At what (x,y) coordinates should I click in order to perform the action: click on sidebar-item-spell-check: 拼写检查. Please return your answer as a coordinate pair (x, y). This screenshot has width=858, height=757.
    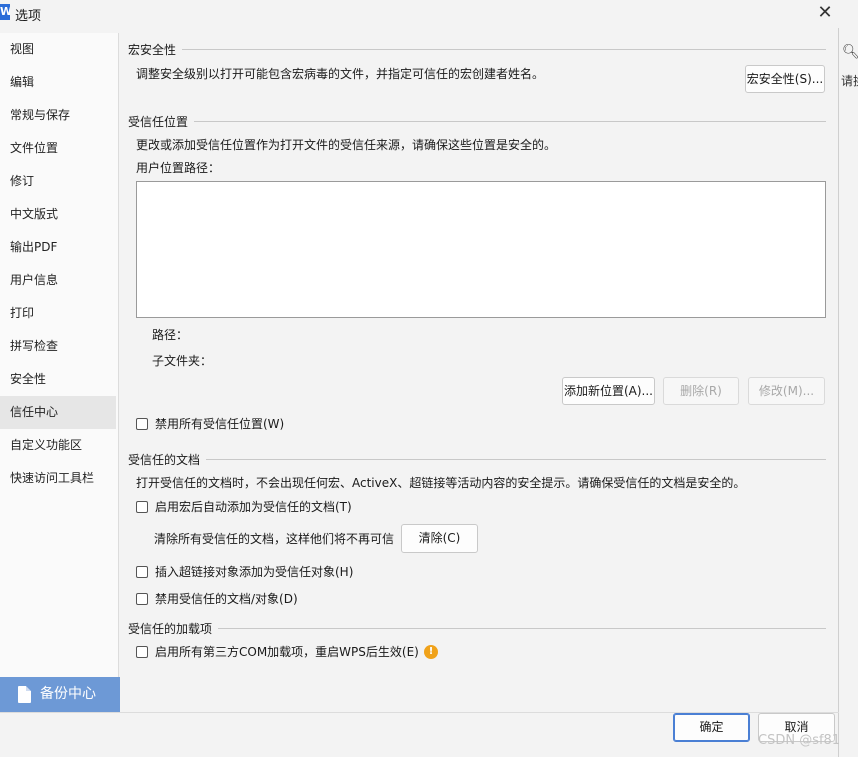
    Looking at the image, I should click on (59, 346).